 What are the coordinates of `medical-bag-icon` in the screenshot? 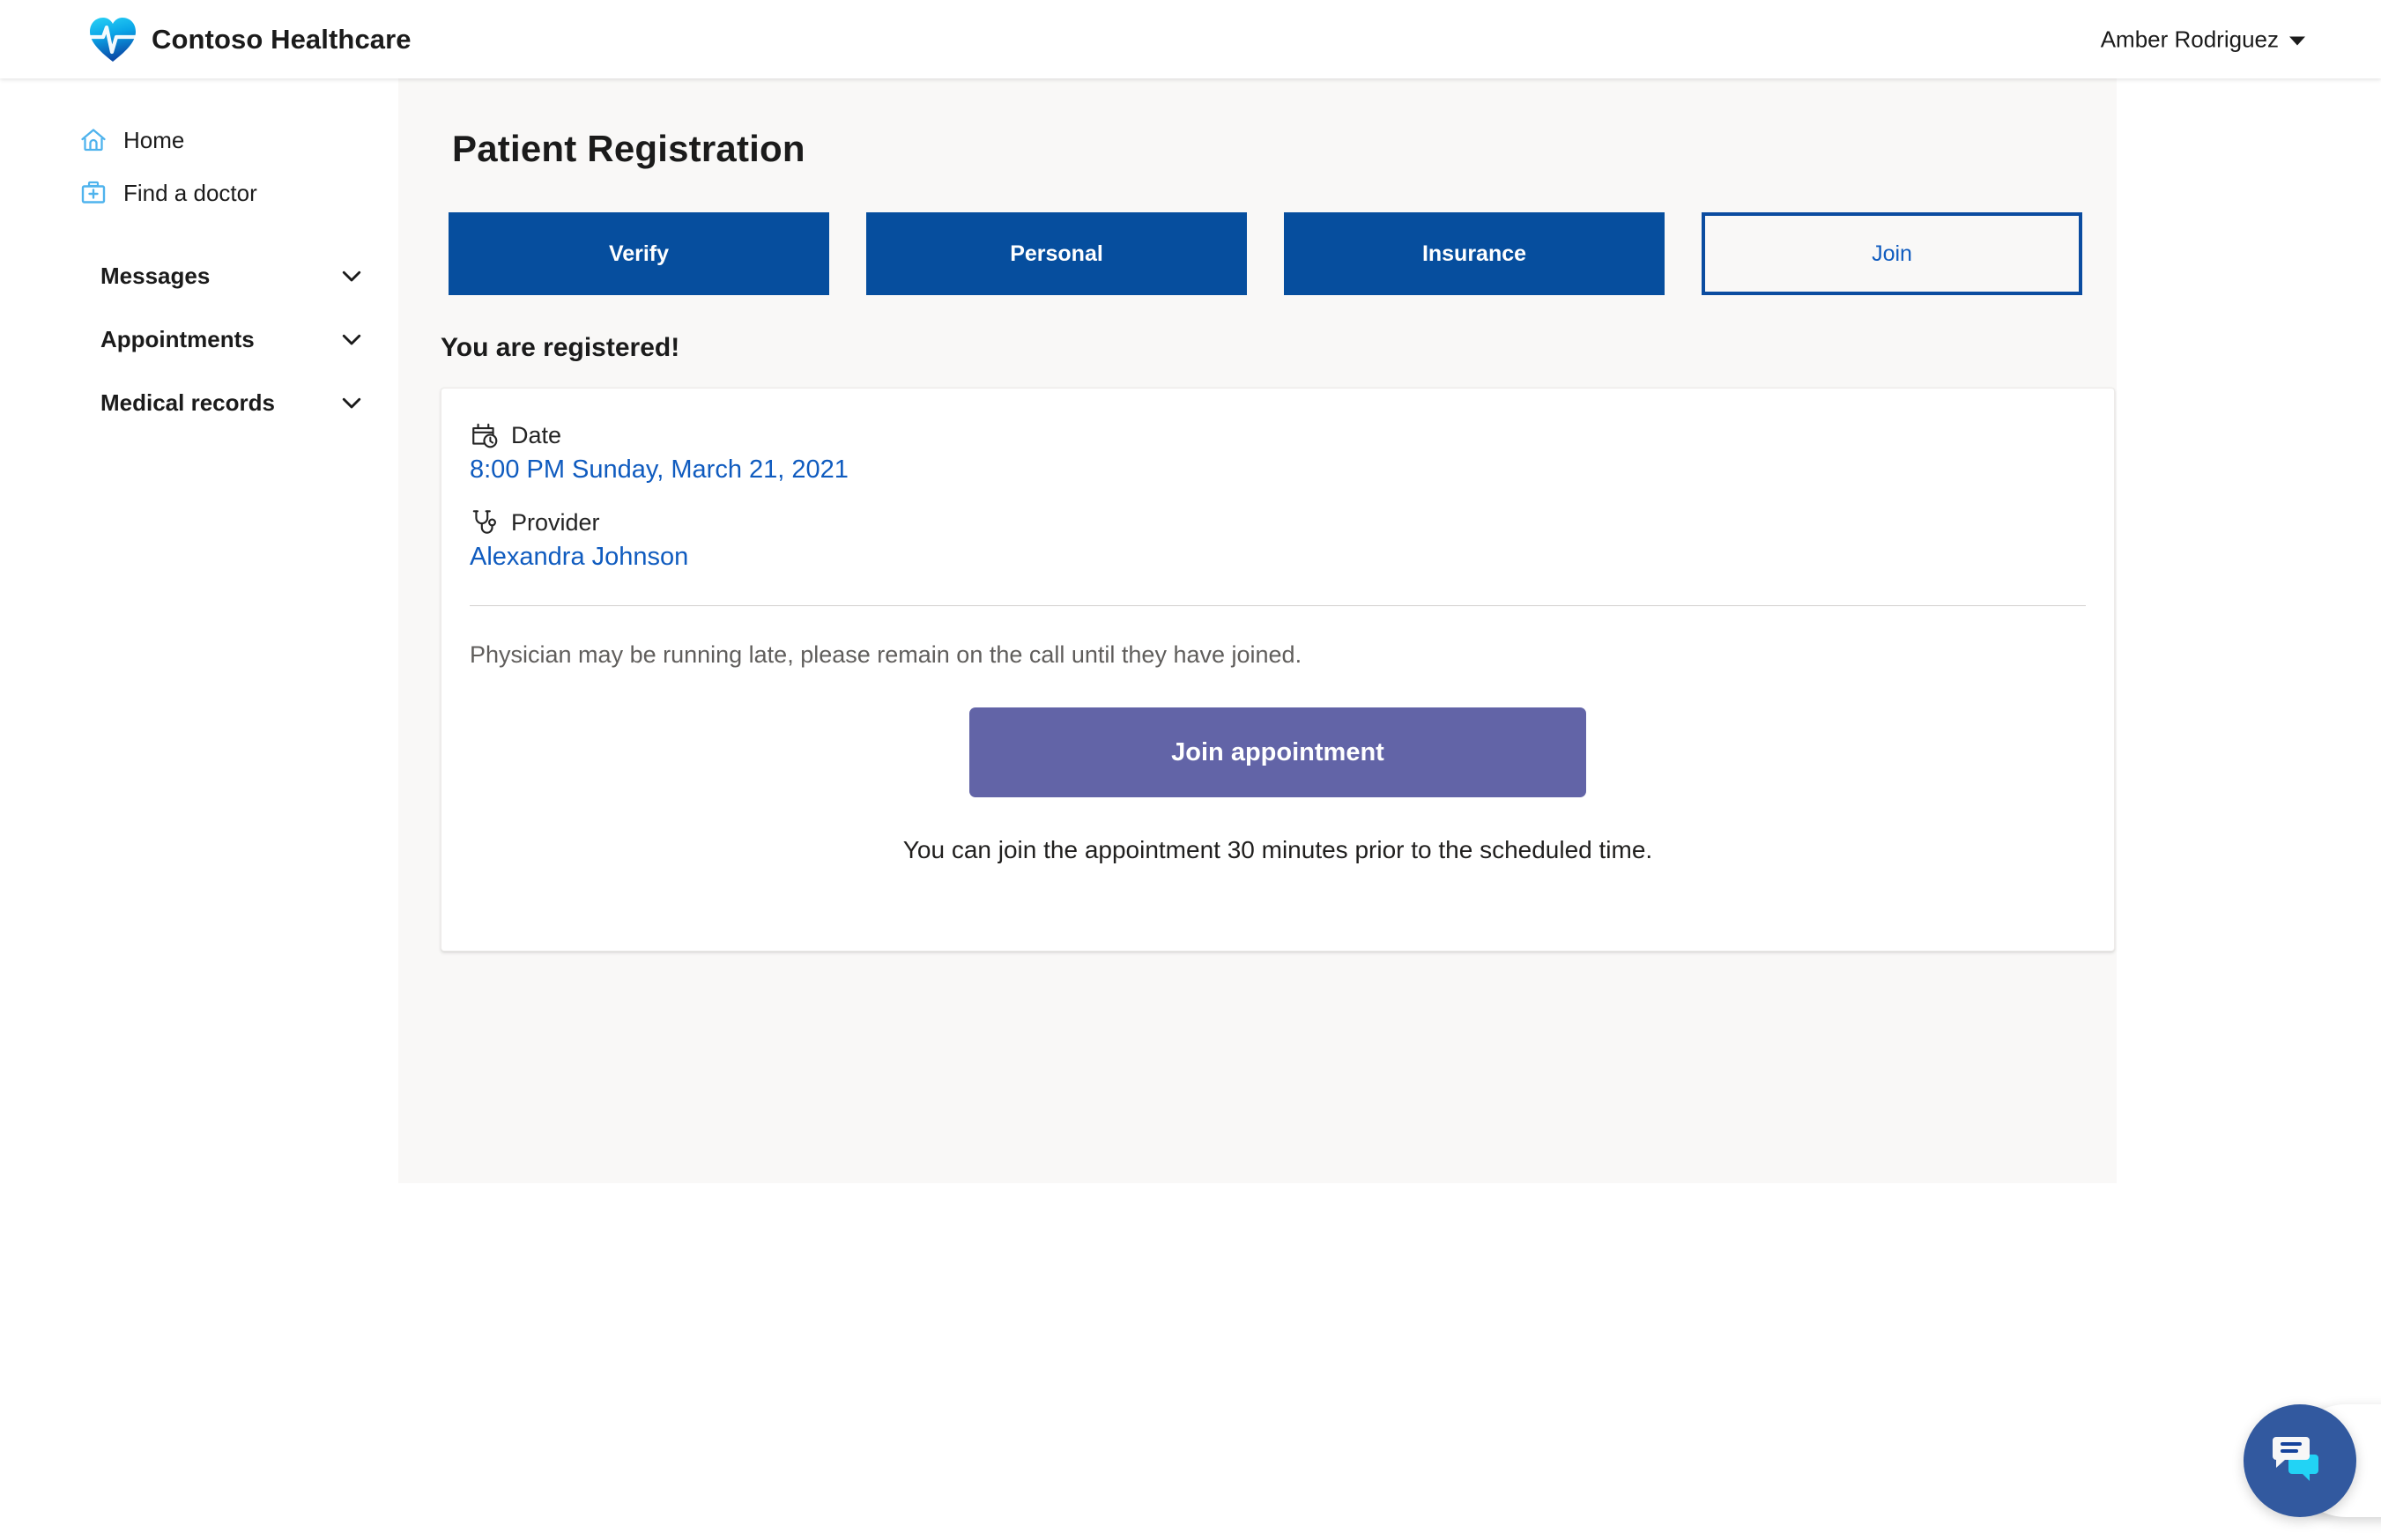 It's located at (93, 192).